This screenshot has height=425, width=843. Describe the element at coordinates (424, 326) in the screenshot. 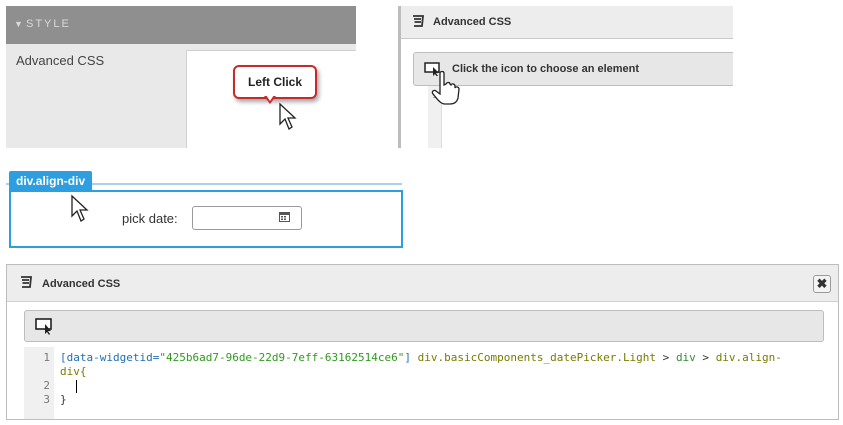

I see `choose-element-toolbar` at that location.